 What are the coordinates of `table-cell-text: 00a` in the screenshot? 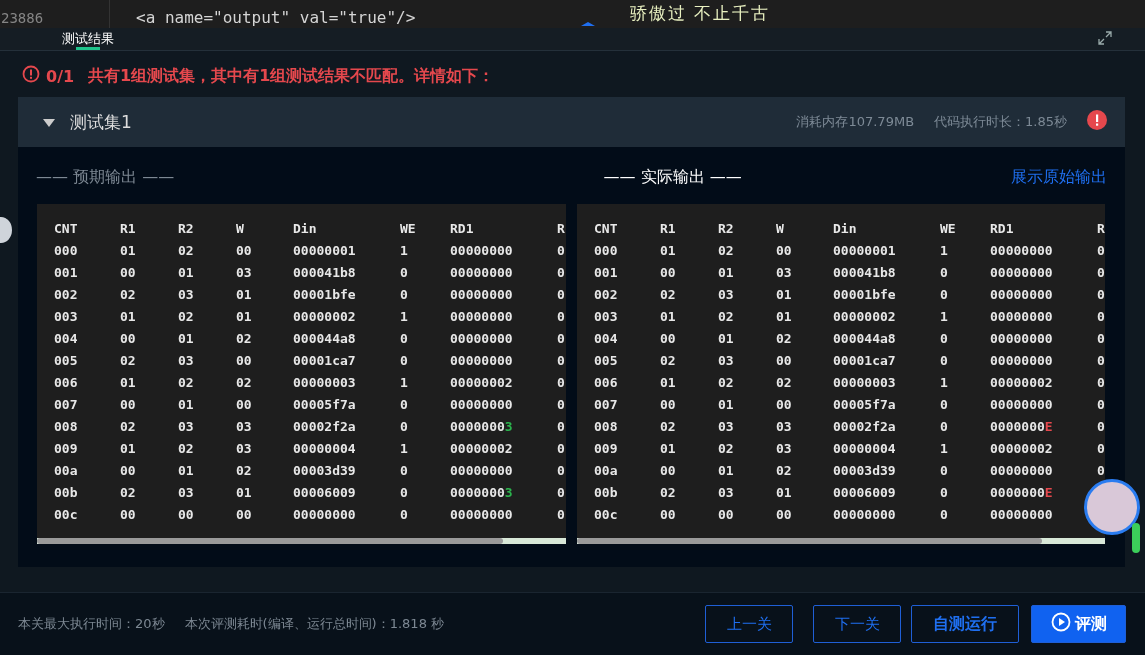 It's located at (606, 471).